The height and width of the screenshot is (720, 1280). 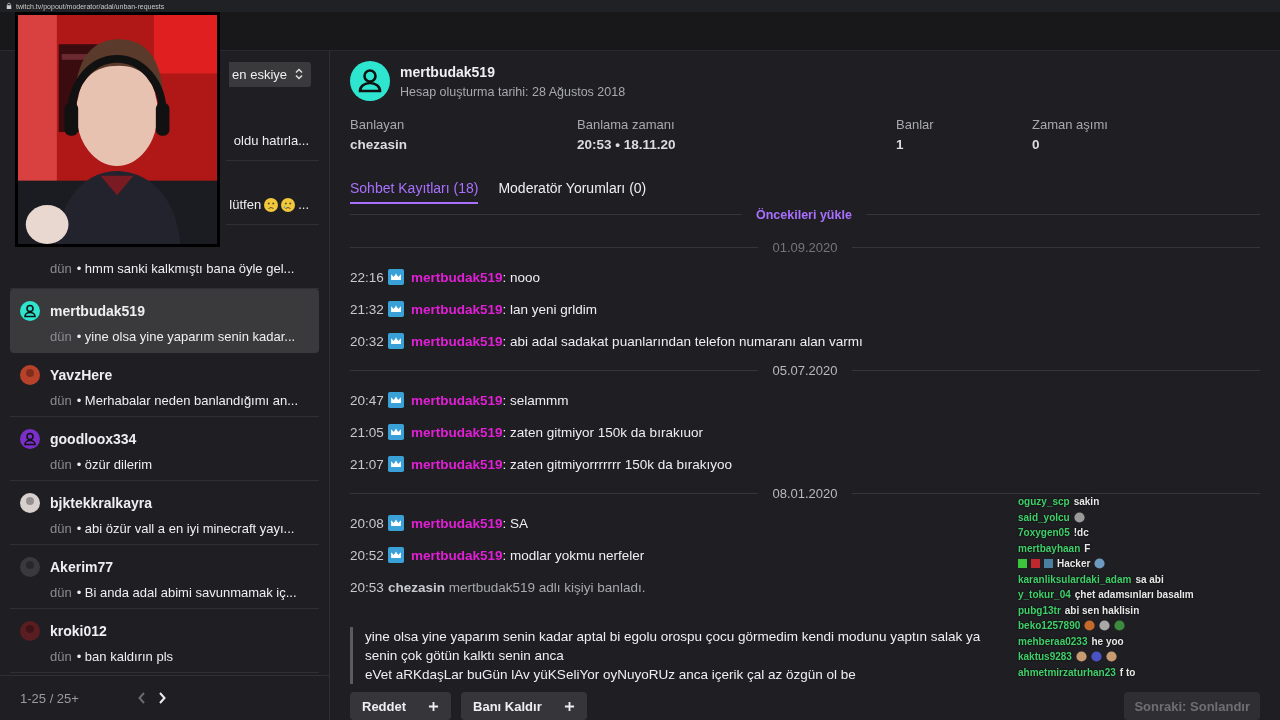 What do you see at coordinates (1036, 144) in the screenshot?
I see `stat-value: 0` at bounding box center [1036, 144].